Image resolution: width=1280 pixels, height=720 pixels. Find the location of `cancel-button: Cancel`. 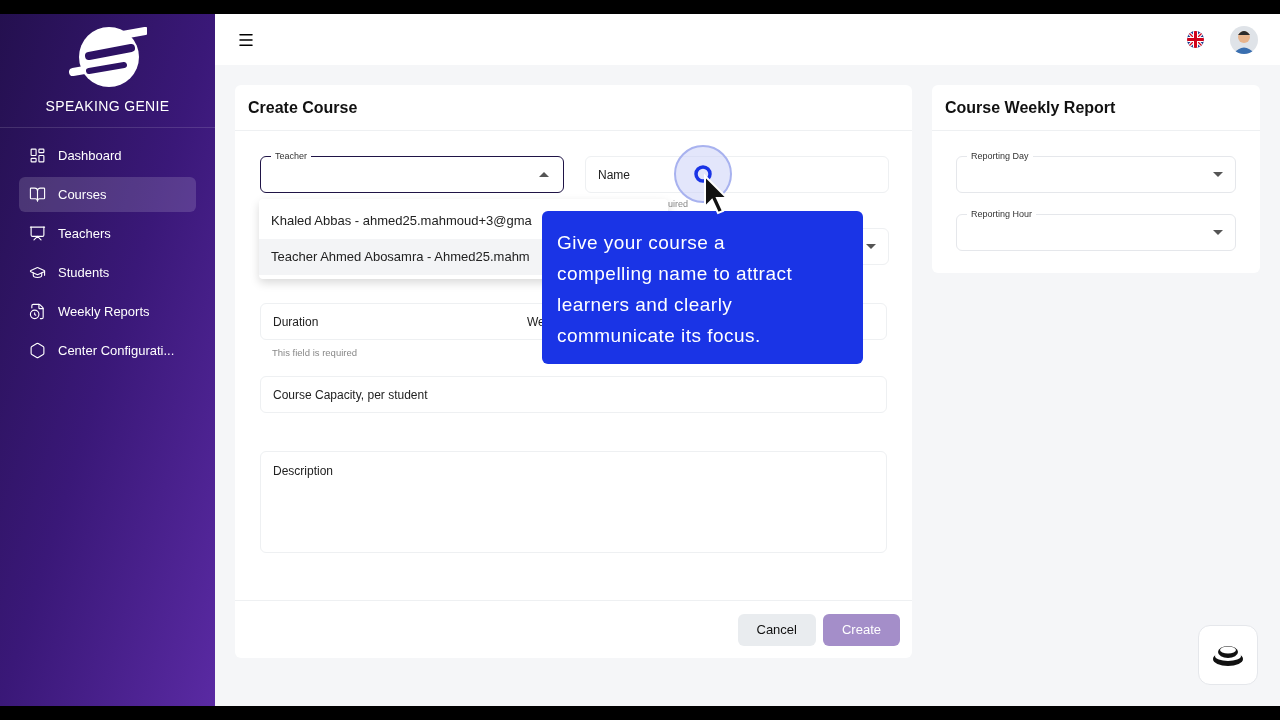

cancel-button: Cancel is located at coordinates (776, 629).